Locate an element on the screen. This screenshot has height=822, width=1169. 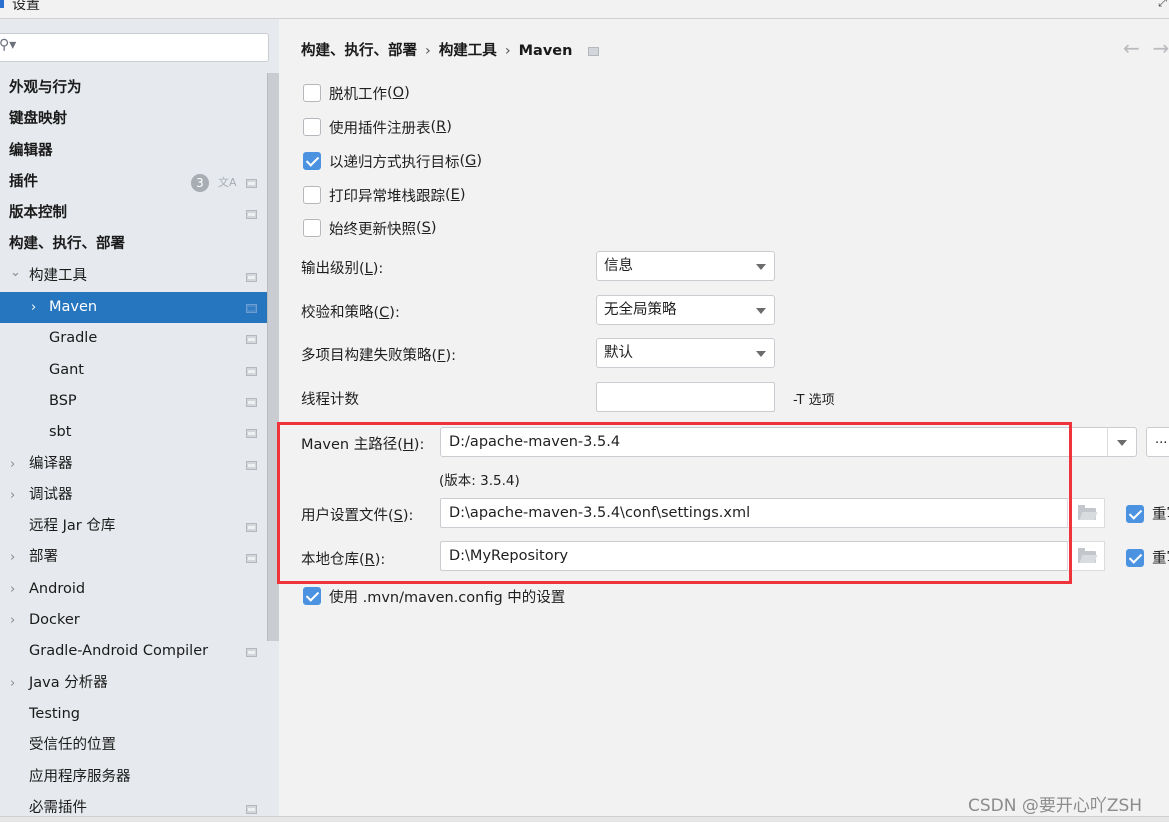
checksum-policy-select: 无全局策略 is located at coordinates (685, 310).